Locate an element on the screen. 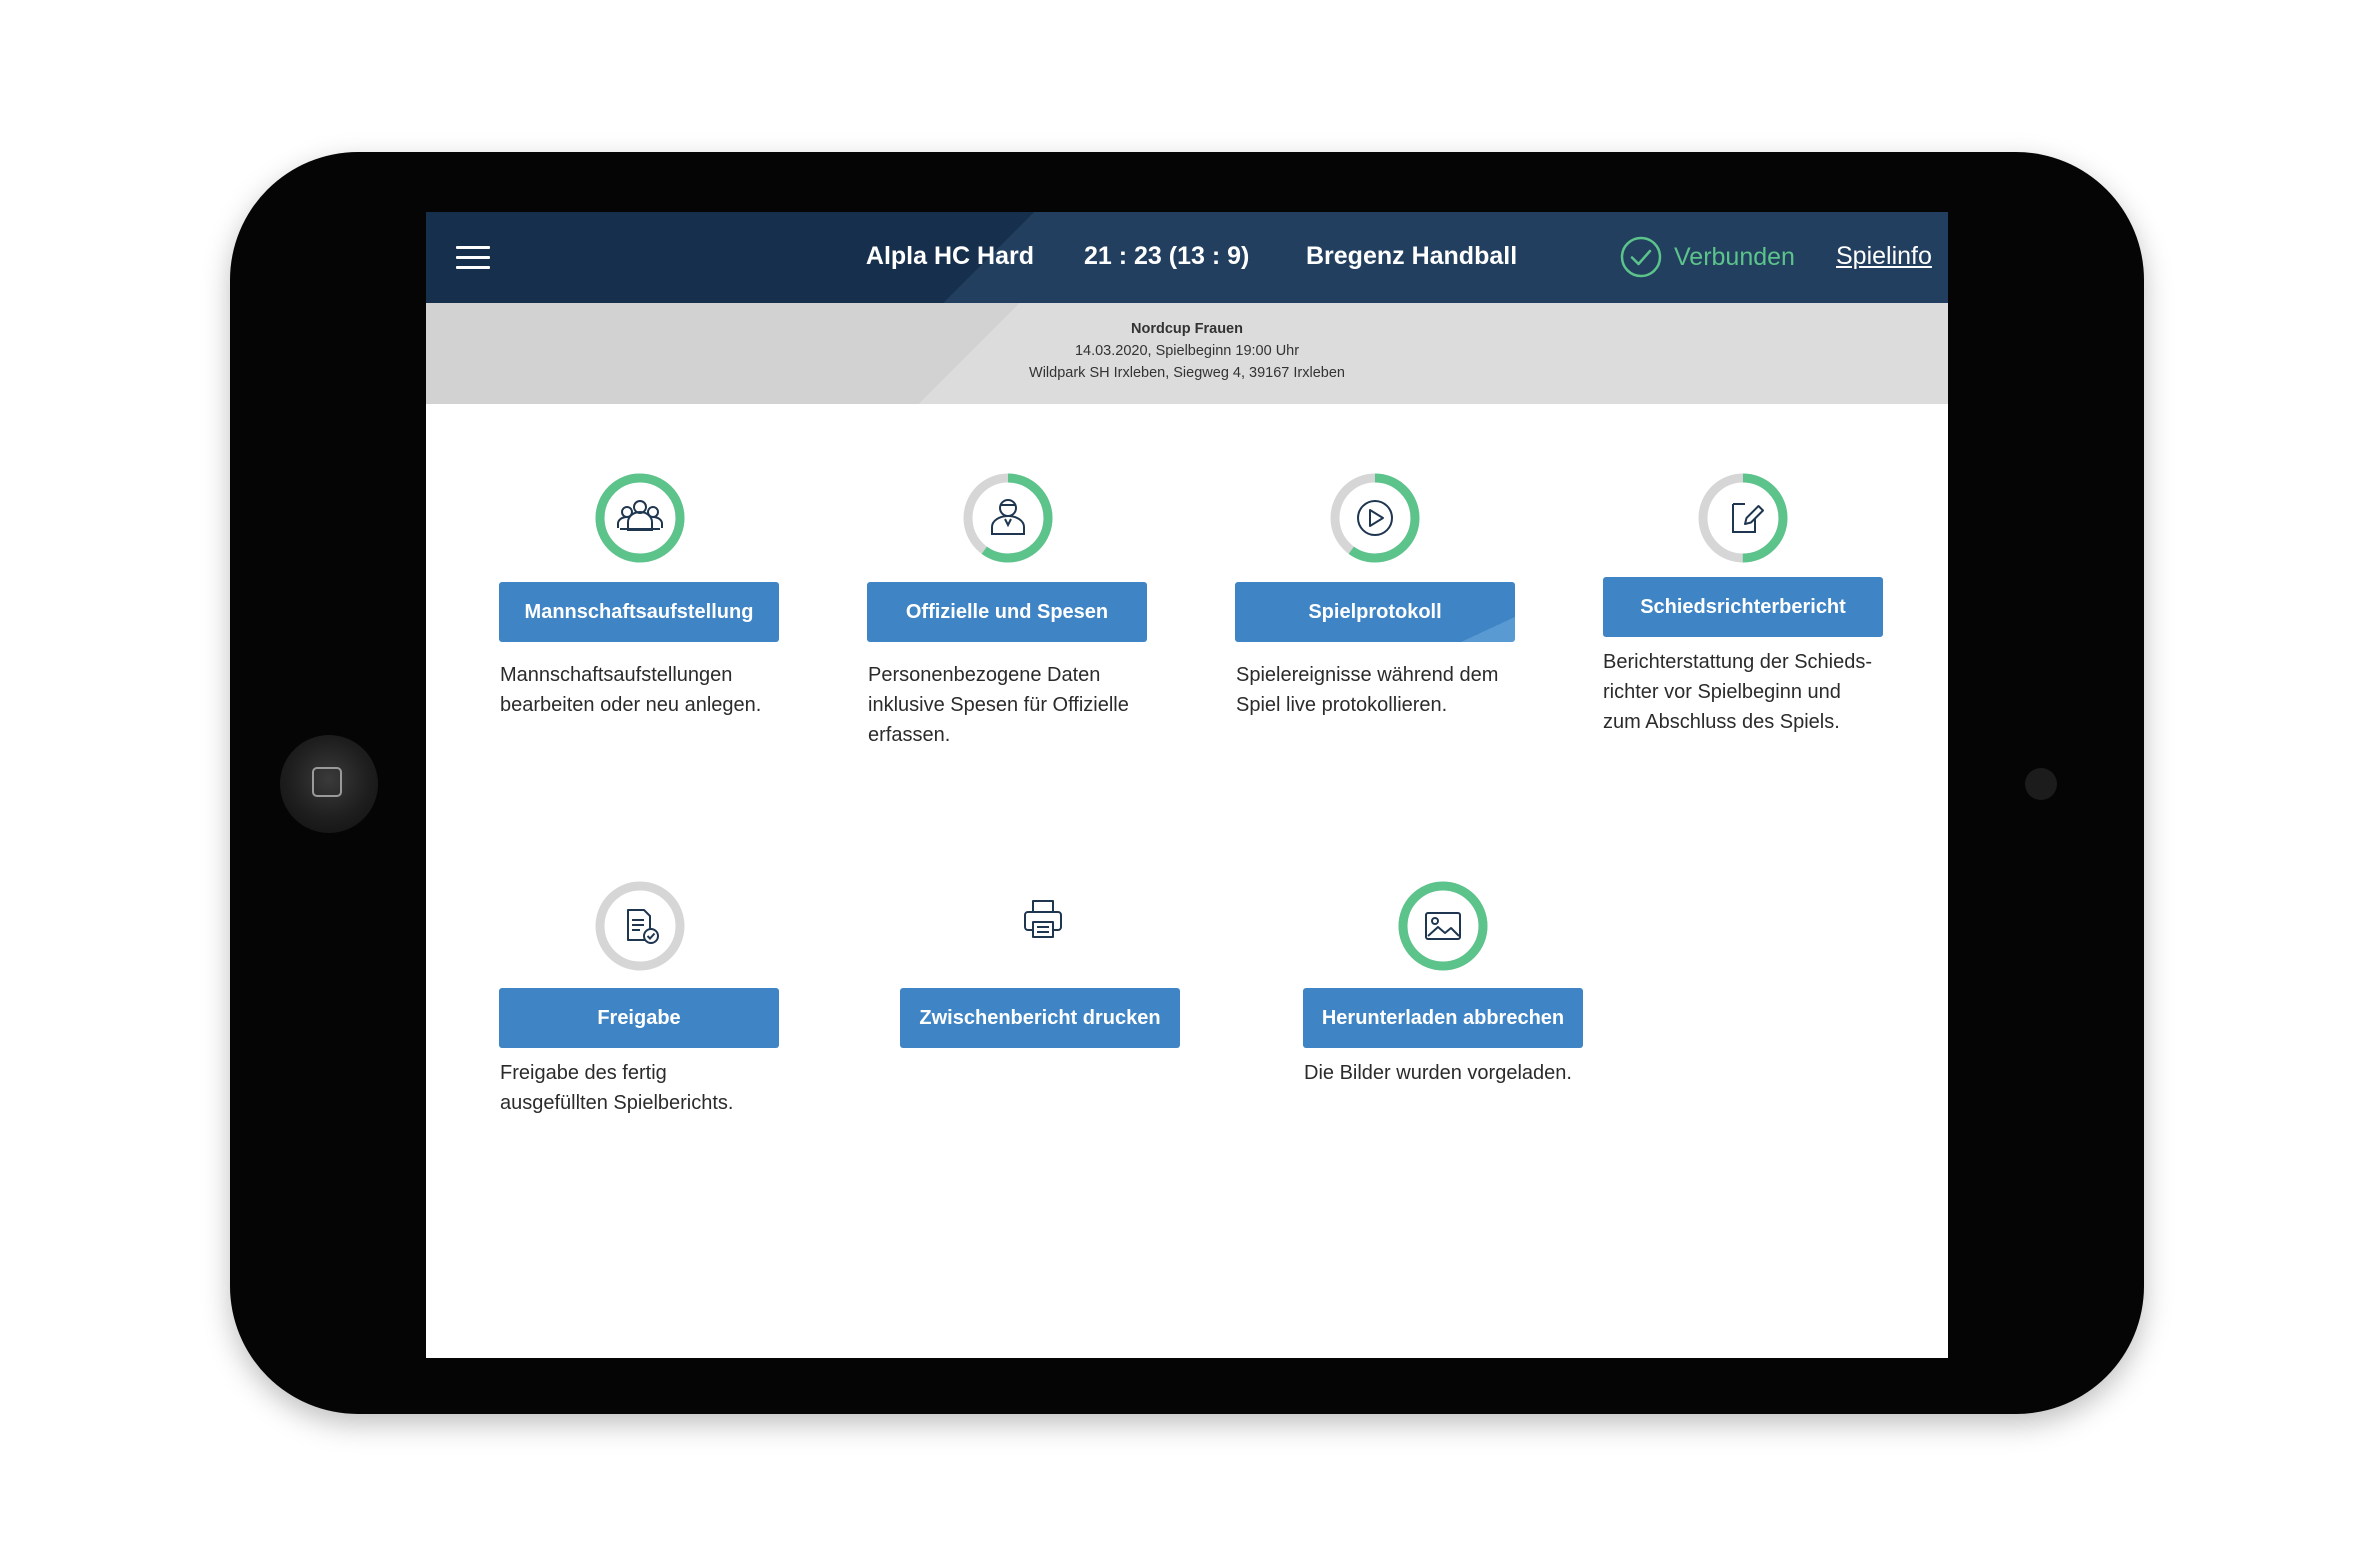 This screenshot has height=1560, width=2360. desc-line: Freigabe des fertig is located at coordinates (583, 1073).